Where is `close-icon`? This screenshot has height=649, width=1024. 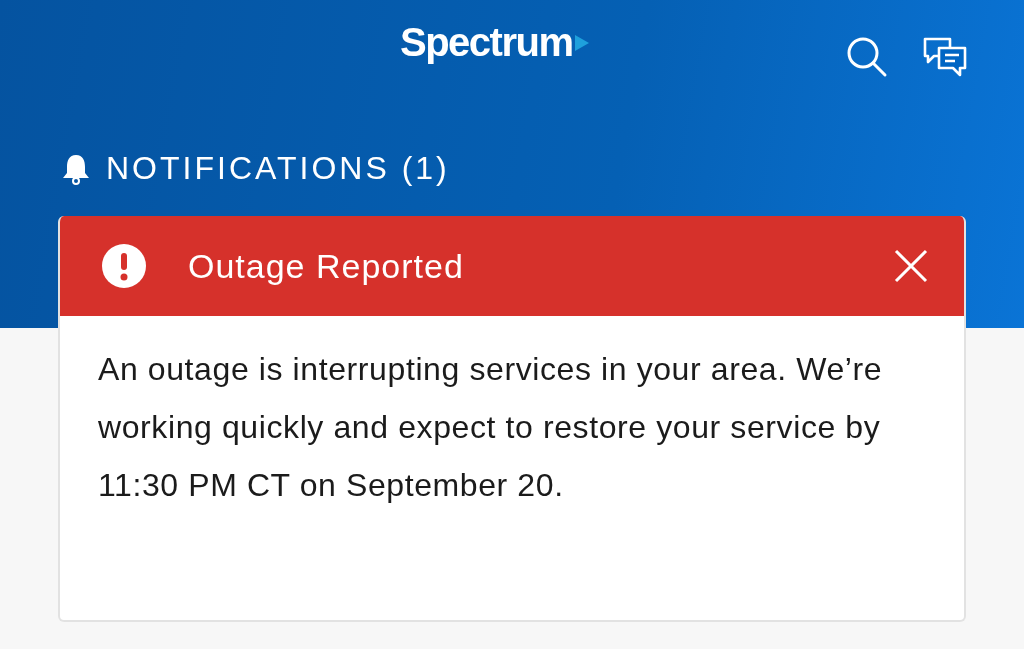
close-icon is located at coordinates (911, 266).